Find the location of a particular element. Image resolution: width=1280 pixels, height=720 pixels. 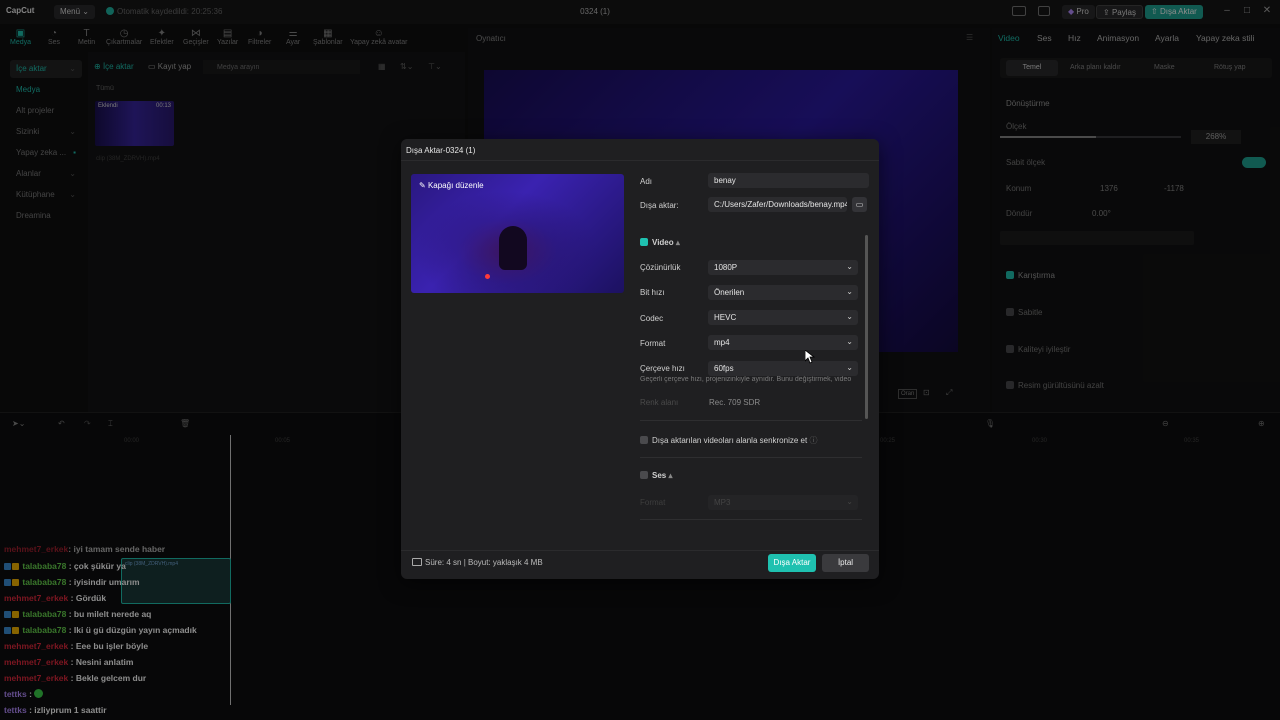

dialog-title: Dışa Aktar-0324 (1) is located at coordinates (640, 150).